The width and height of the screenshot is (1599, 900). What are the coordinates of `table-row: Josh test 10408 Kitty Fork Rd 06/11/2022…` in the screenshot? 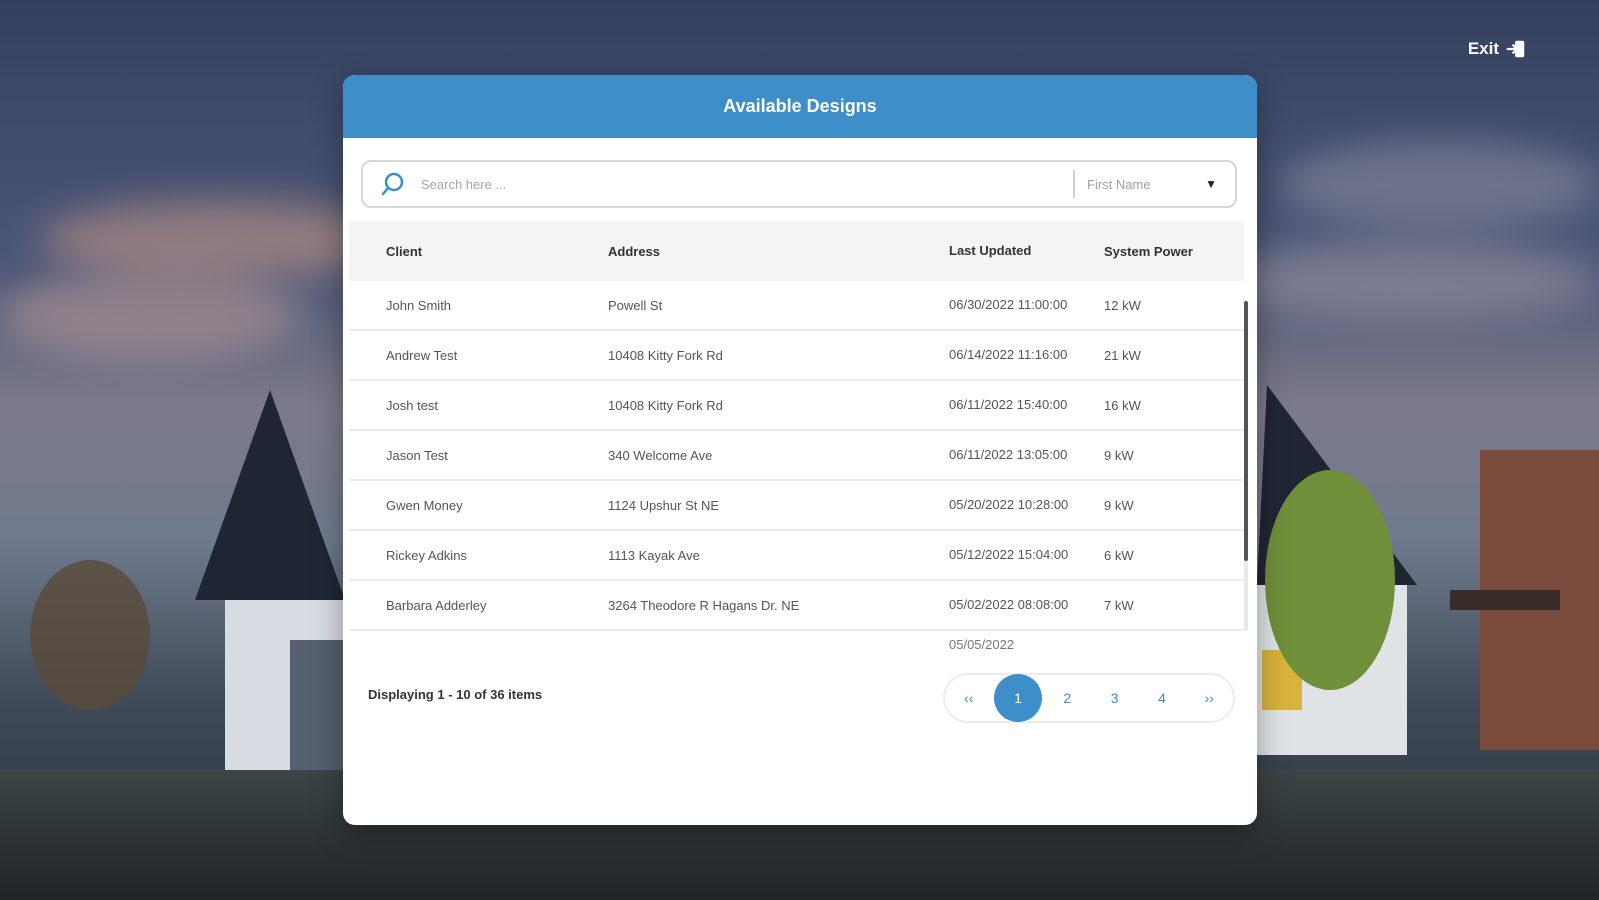 It's located at (796, 406).